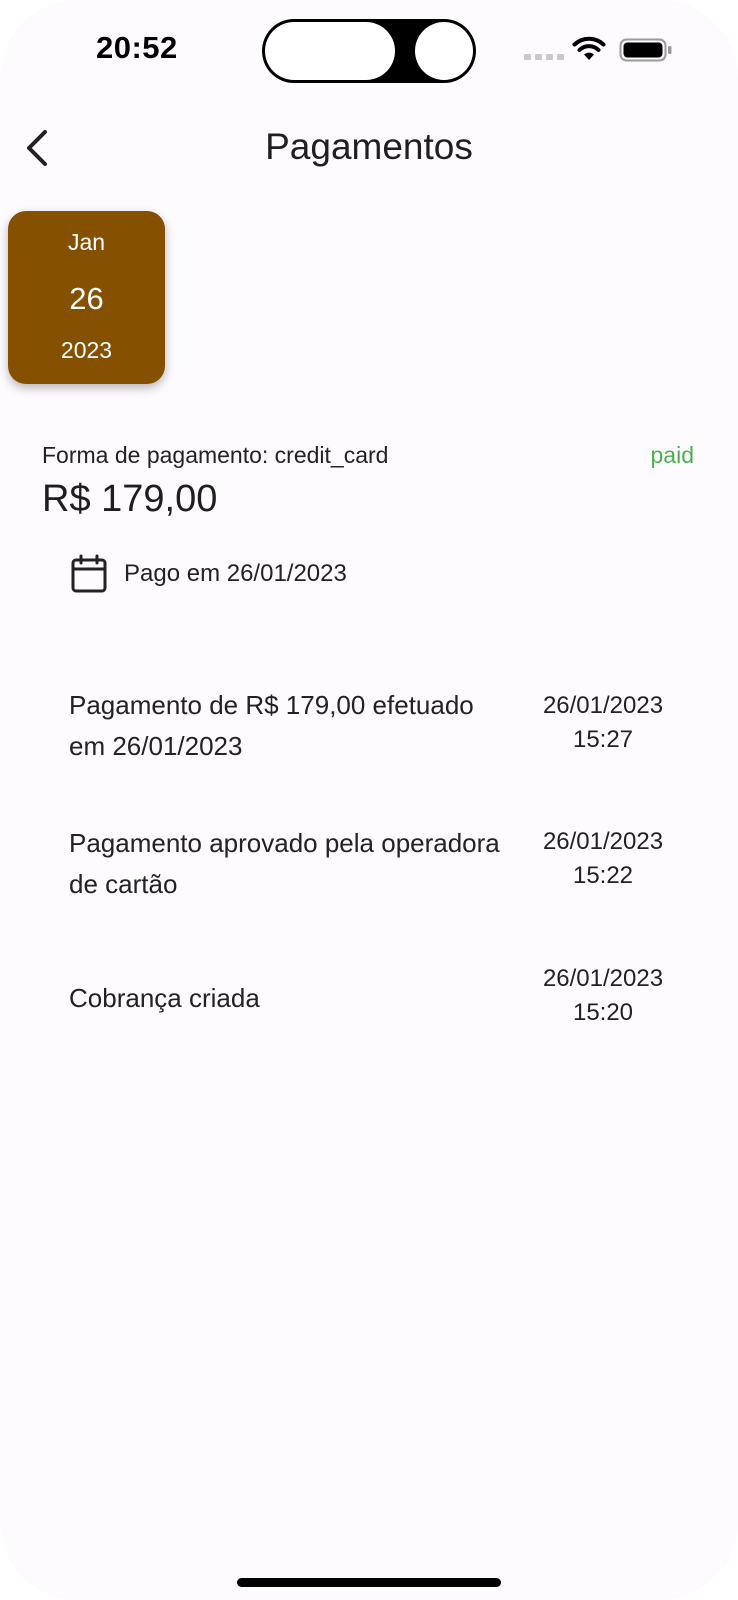  What do you see at coordinates (645, 50) in the screenshot?
I see `battery-icon` at bounding box center [645, 50].